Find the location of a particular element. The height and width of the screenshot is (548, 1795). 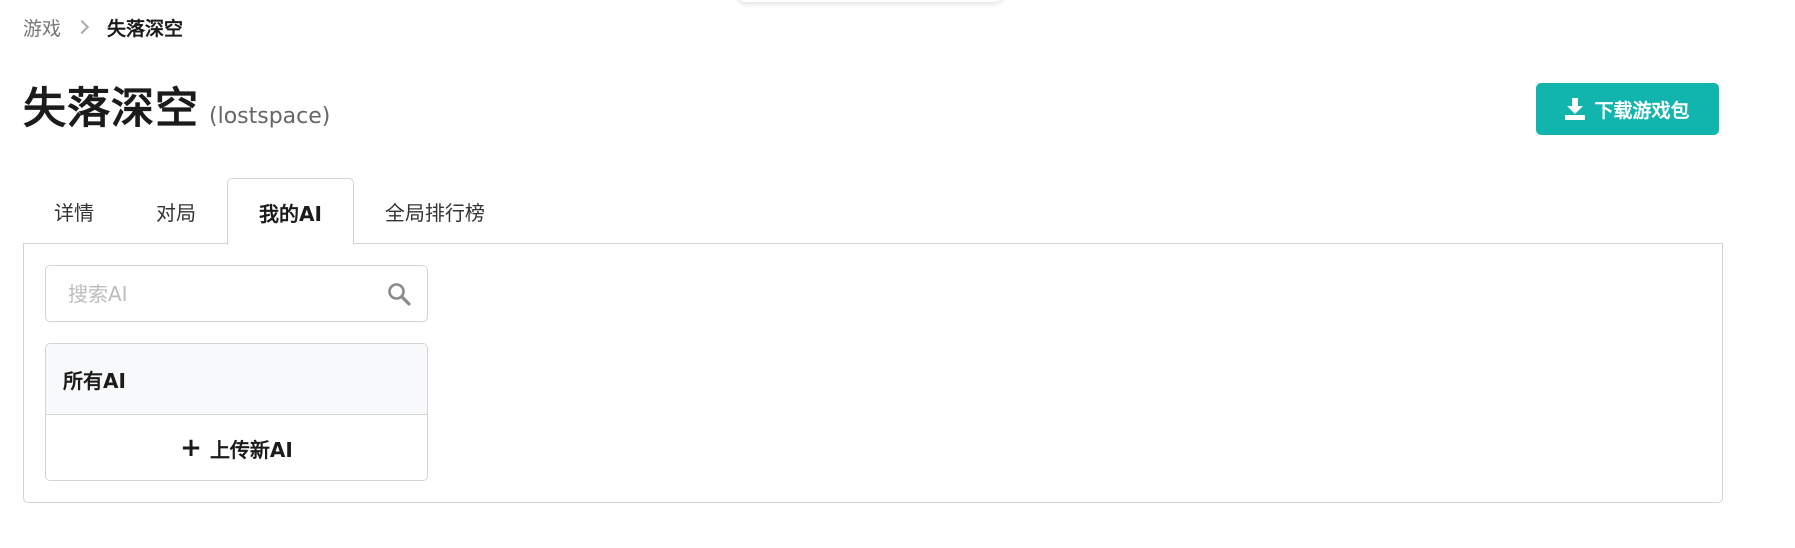

ai-list: 所有AI + 上传新AI is located at coordinates (236, 412).